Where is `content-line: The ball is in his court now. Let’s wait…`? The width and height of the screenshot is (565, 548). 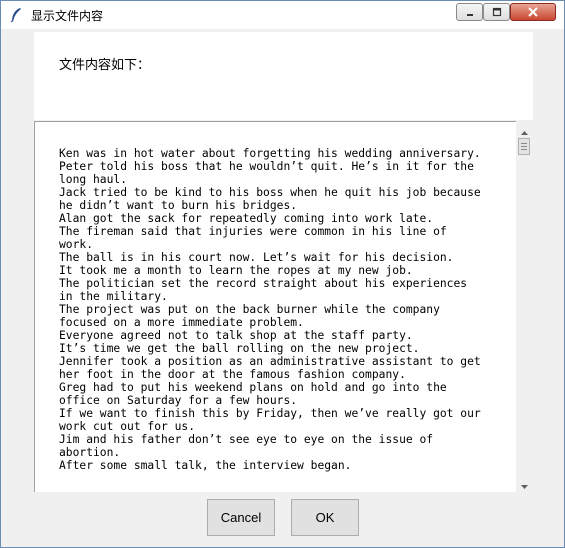
content-line: The ball is in his court now. Let’s wait… is located at coordinates (256, 257).